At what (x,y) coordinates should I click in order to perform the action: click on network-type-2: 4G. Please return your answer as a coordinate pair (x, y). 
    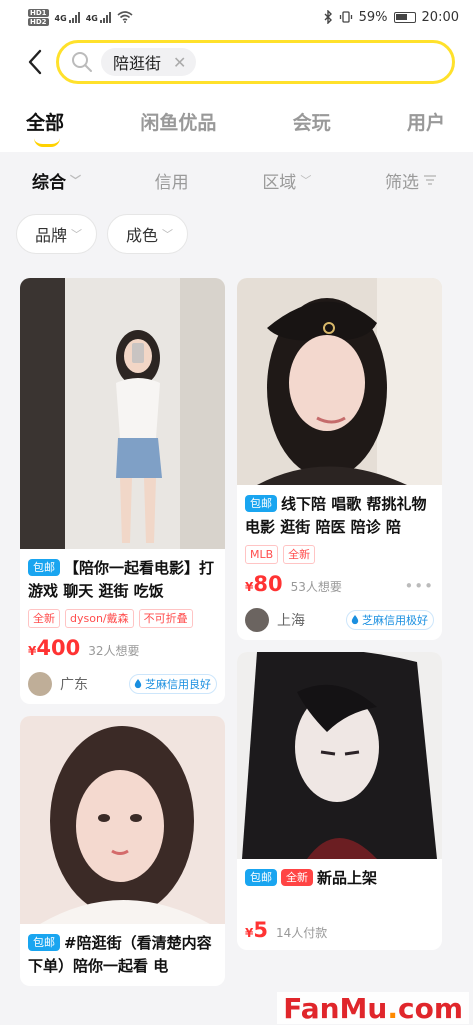
    Looking at the image, I should click on (91, 18).